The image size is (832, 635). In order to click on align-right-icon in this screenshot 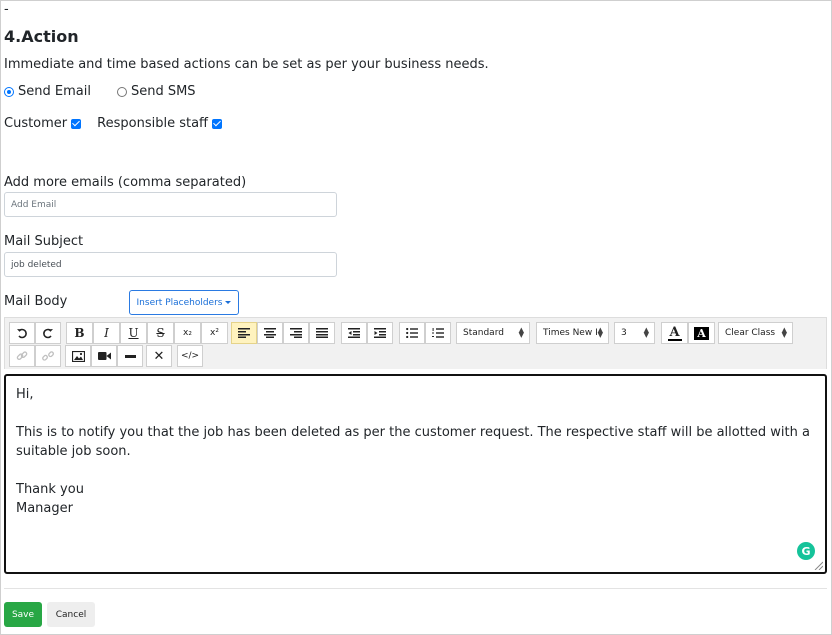, I will do `click(296, 333)`.